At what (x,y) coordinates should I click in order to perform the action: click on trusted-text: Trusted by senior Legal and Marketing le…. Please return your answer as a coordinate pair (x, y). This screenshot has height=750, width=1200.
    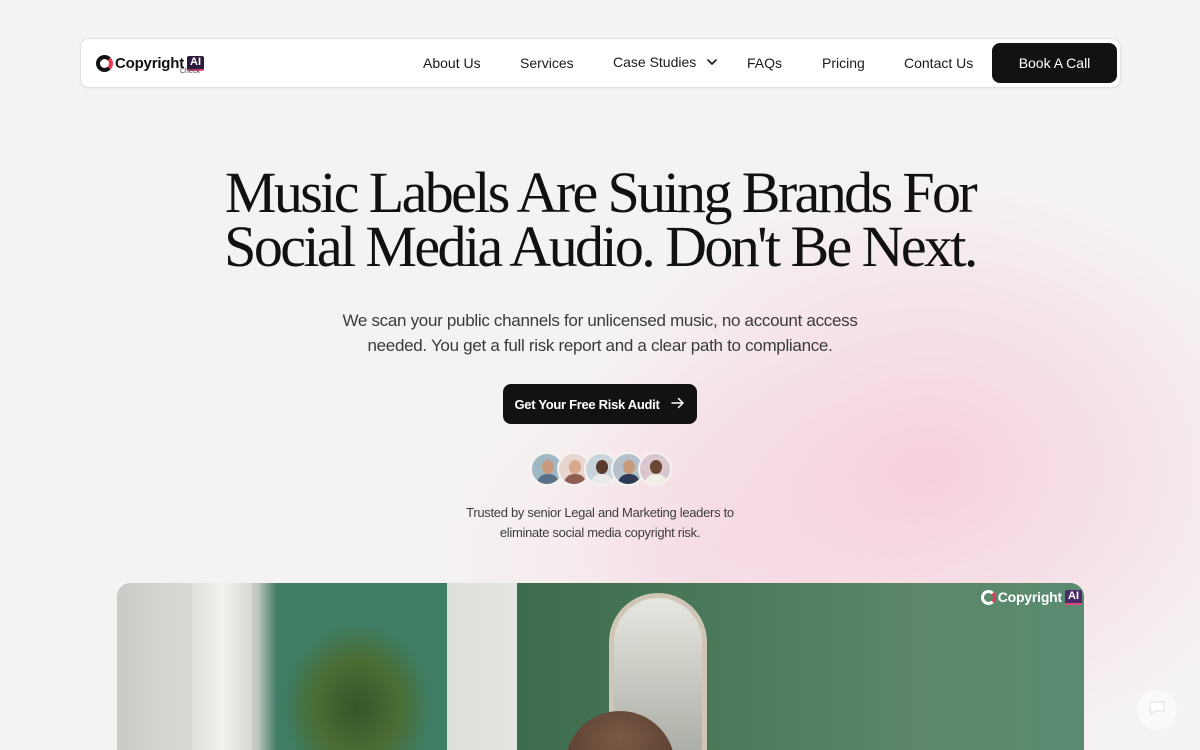
    Looking at the image, I should click on (600, 523).